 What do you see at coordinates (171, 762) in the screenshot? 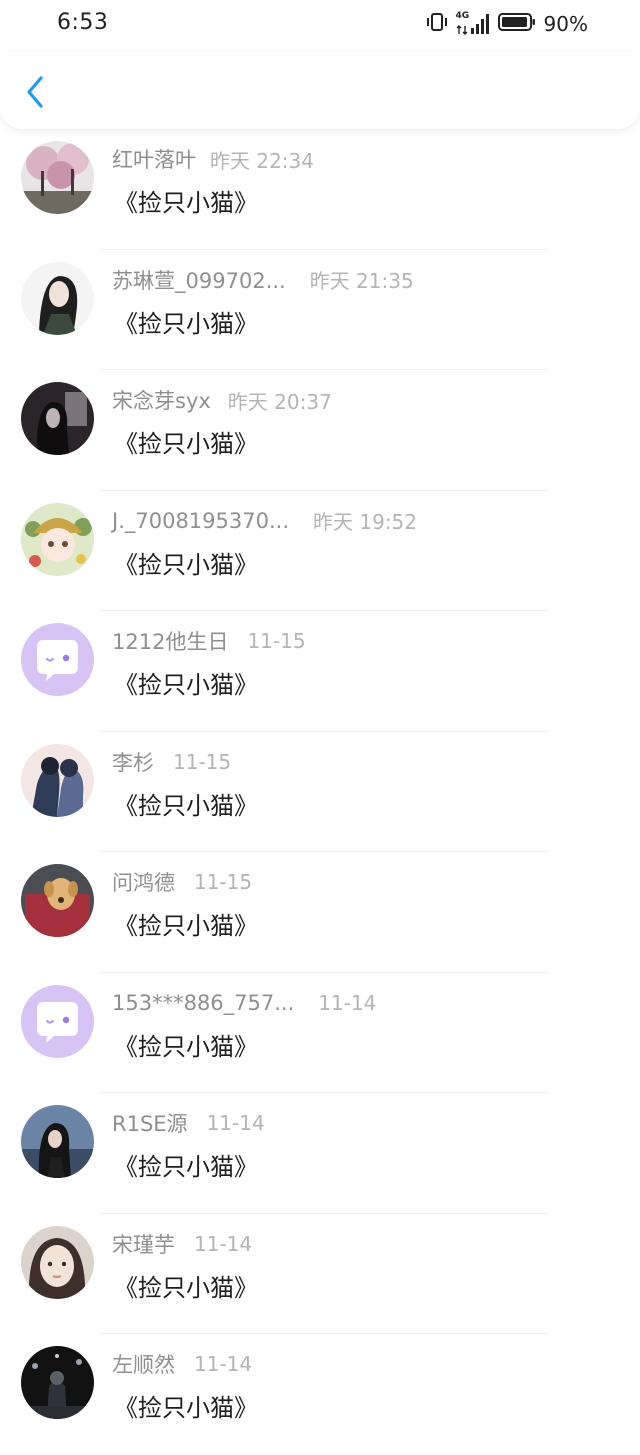
I see `item-meta: 李杉 11-15` at bounding box center [171, 762].